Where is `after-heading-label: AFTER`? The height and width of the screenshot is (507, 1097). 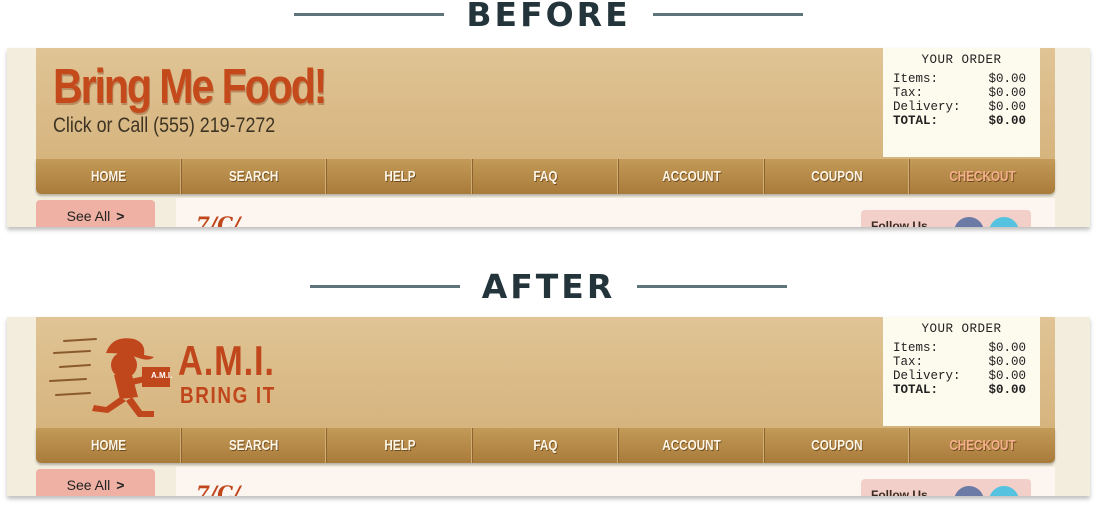 after-heading-label: AFTER is located at coordinates (548, 286).